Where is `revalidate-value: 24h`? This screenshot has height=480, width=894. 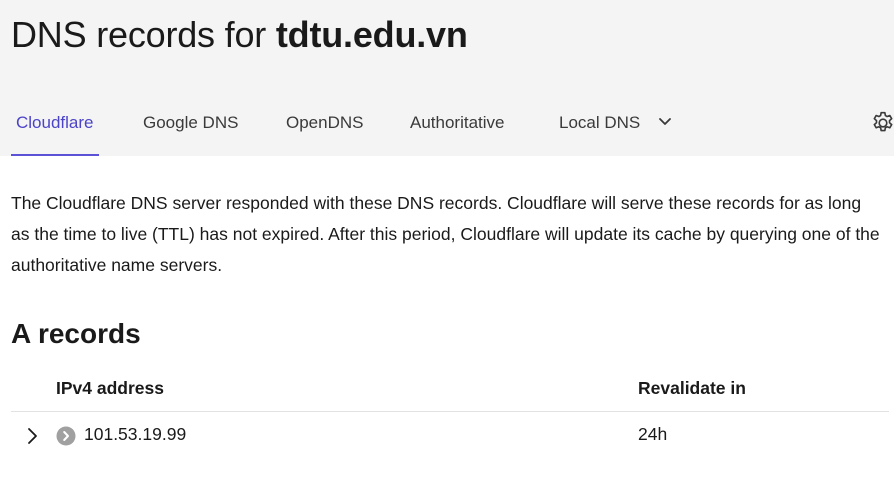 revalidate-value: 24h is located at coordinates (653, 434).